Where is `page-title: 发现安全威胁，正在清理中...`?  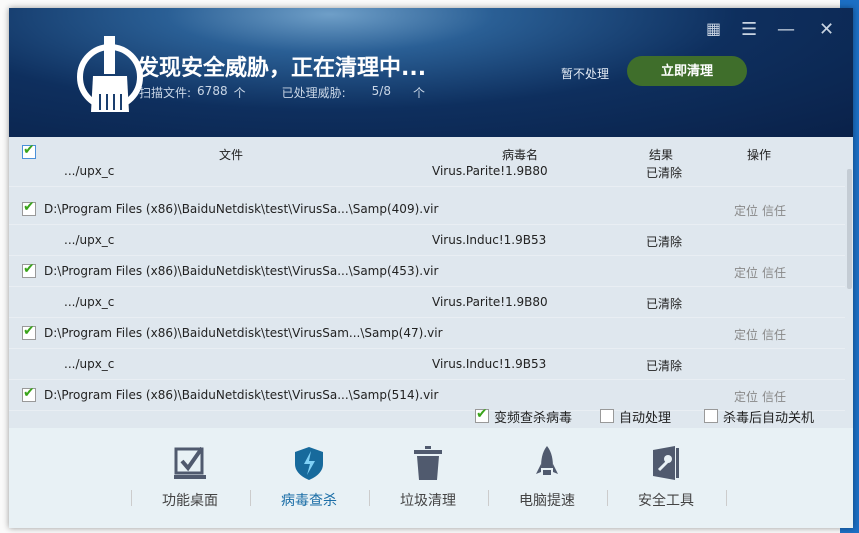 page-title: 发现安全威胁，正在清理中... is located at coordinates (282, 68).